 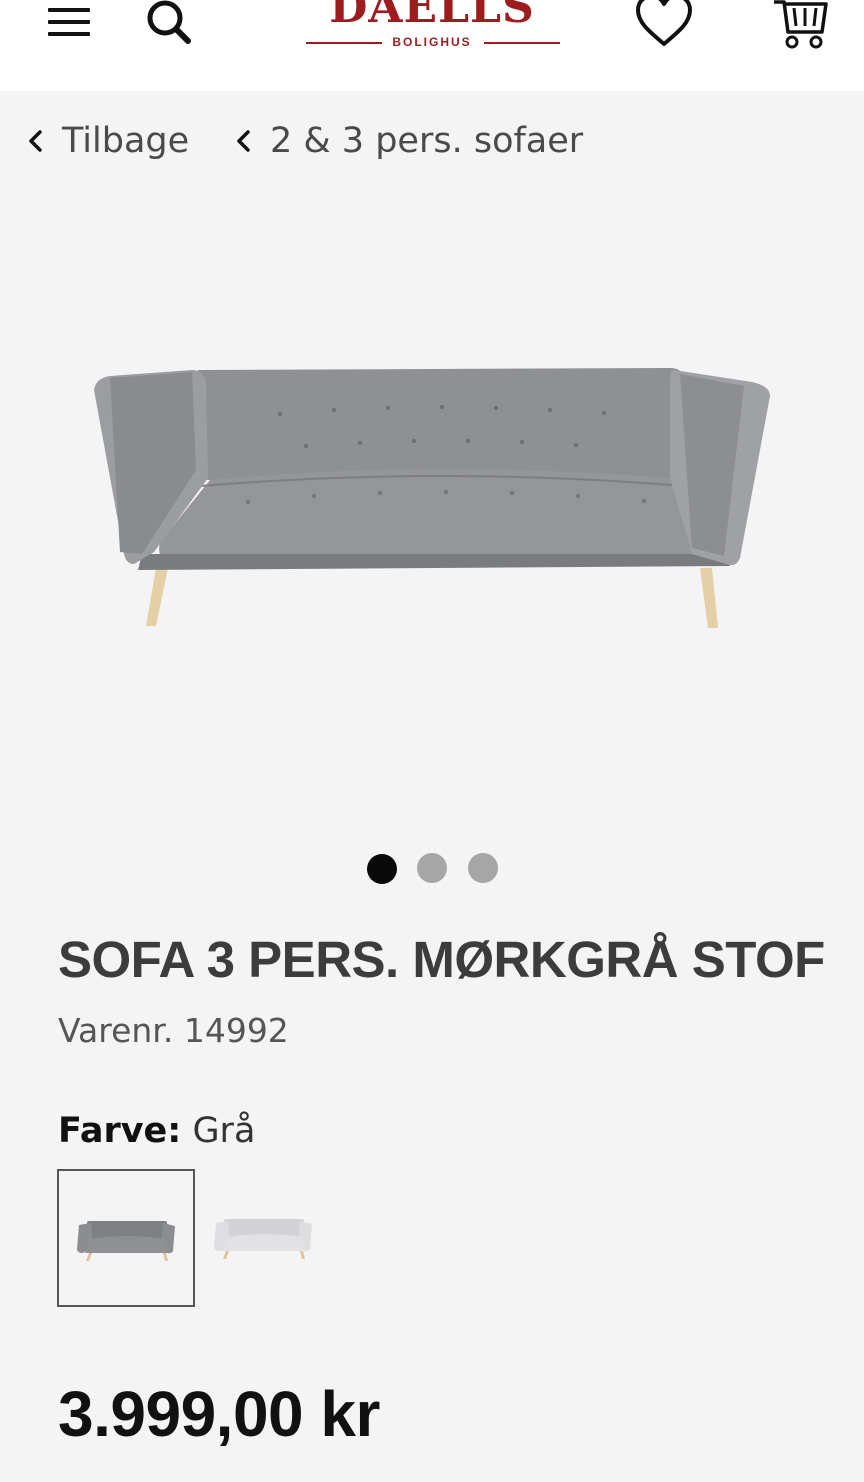 I want to click on breadcrumb: Tilbage 2 & 3 pers. sofaer, so click(x=432, y=141).